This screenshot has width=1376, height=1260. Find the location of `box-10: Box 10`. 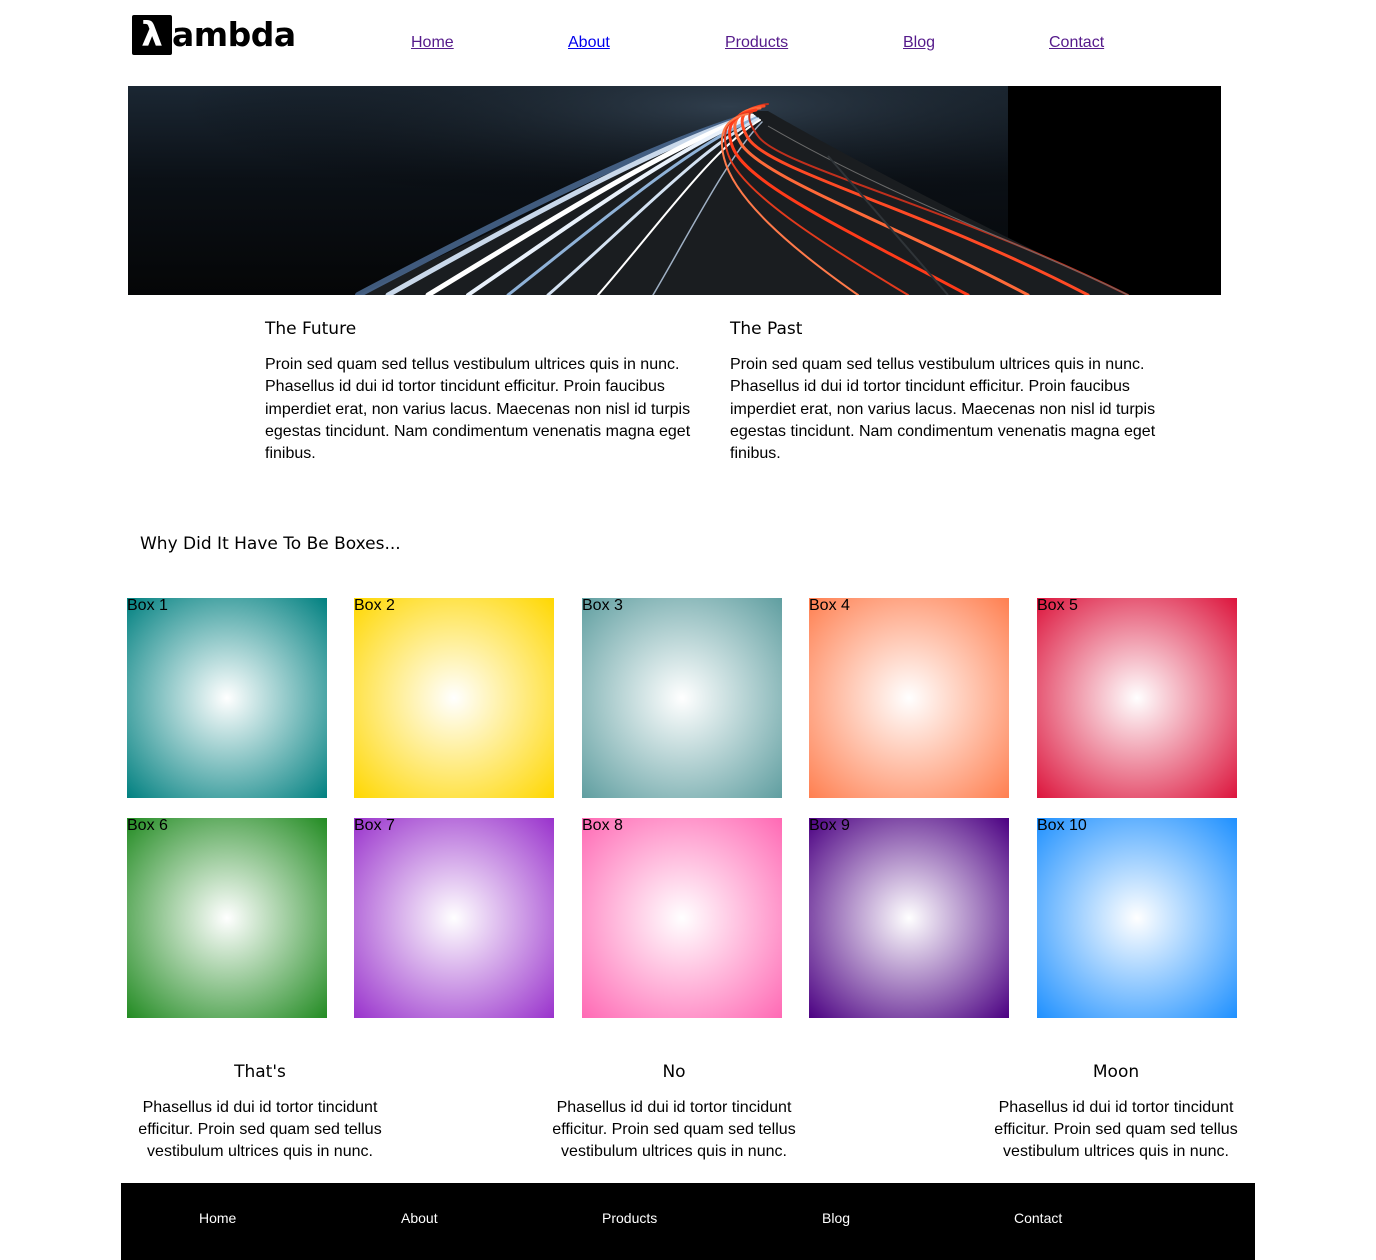

box-10: Box 10 is located at coordinates (1137, 917).